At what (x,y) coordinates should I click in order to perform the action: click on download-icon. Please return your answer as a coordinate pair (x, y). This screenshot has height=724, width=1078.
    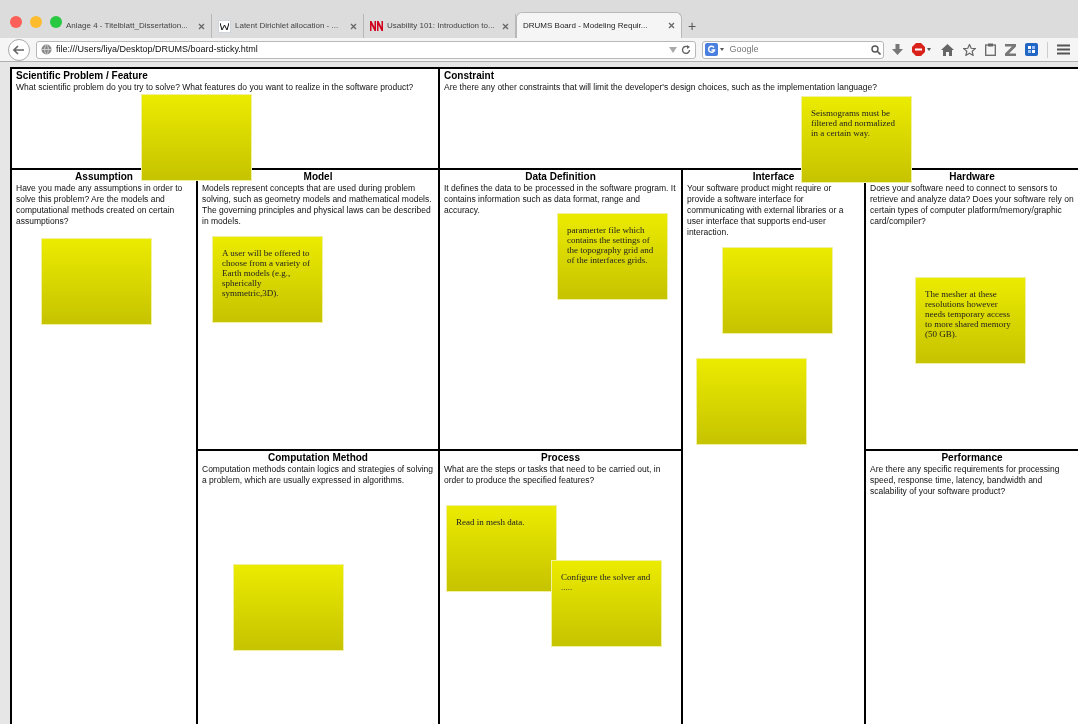
    Looking at the image, I should click on (897, 49).